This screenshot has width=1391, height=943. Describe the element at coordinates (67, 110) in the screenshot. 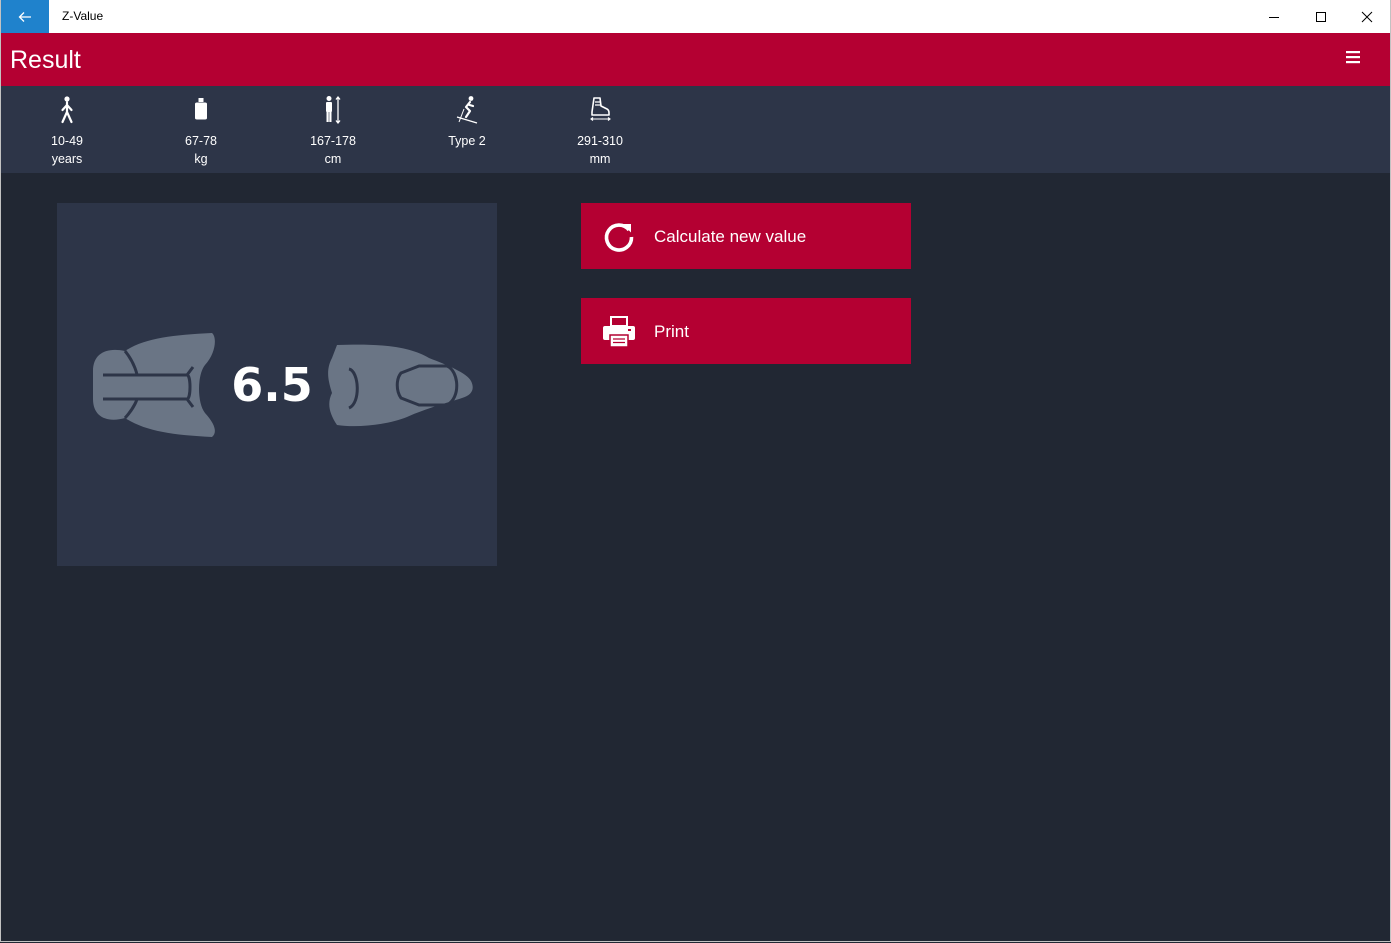

I see `walking-person-icon` at that location.